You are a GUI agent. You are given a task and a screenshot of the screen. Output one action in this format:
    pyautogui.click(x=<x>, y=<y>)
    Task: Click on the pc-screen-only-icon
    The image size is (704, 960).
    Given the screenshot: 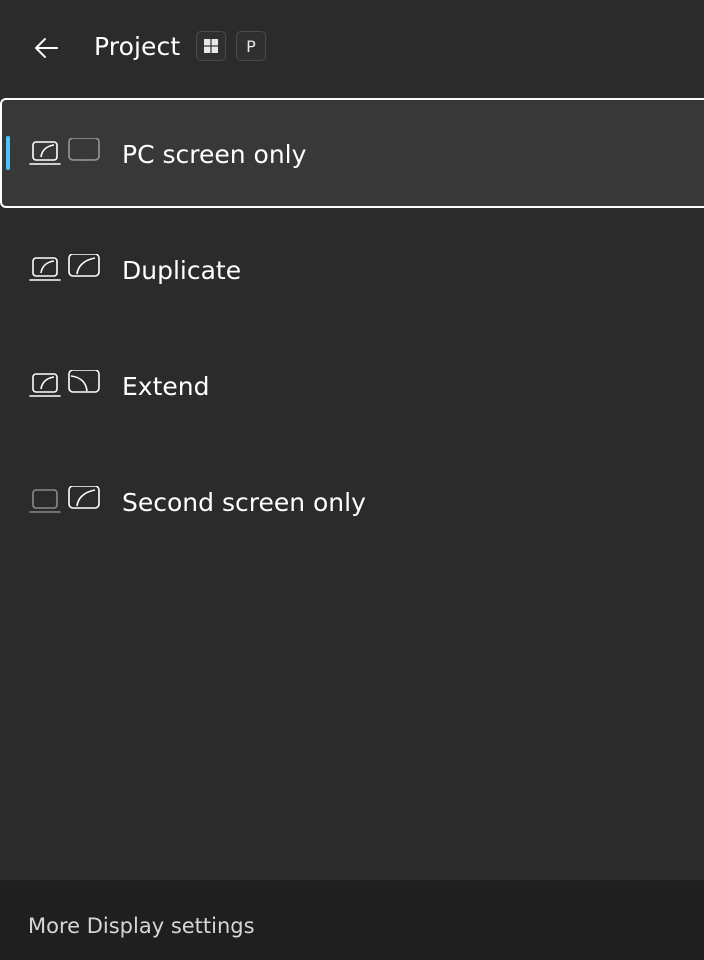 What is the action you would take?
    pyautogui.click(x=64, y=151)
    